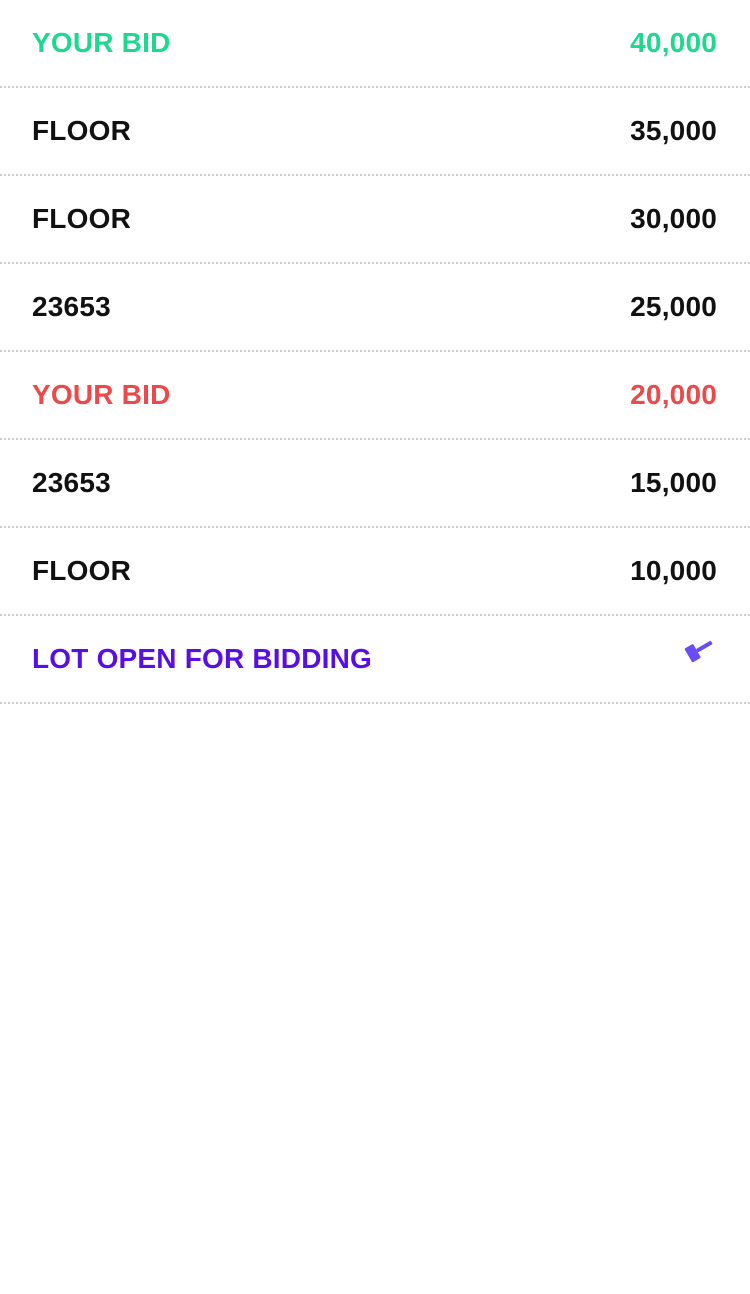 Image resolution: width=750 pixels, height=1294 pixels. I want to click on bid-row: FLOOR 30,000, so click(375, 220).